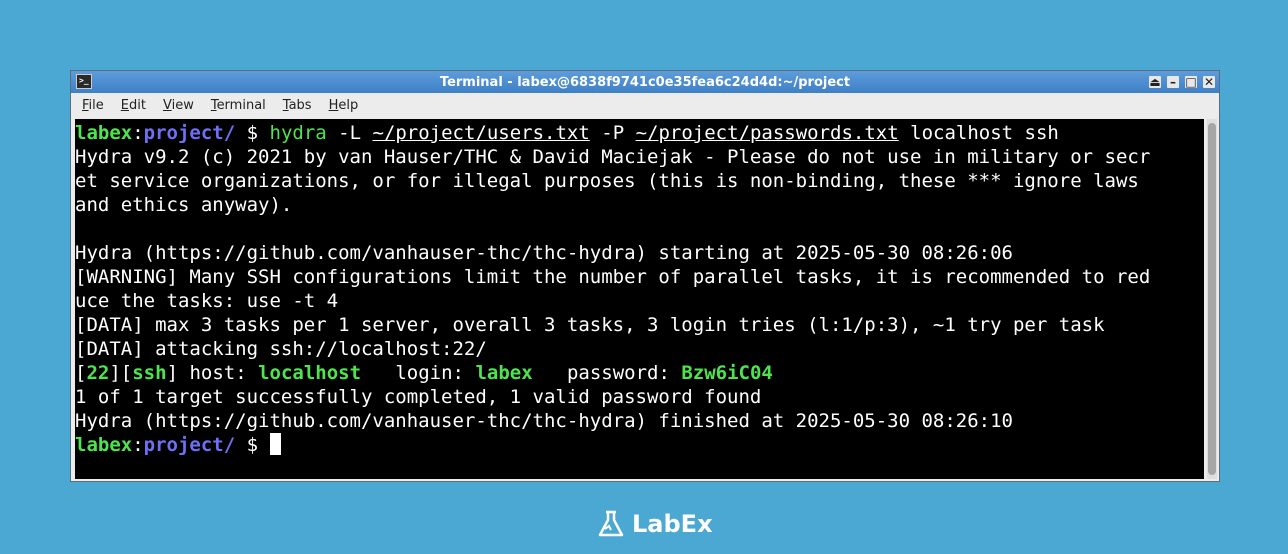 This screenshot has width=1288, height=554. I want to click on menu-file: File, so click(90, 105).